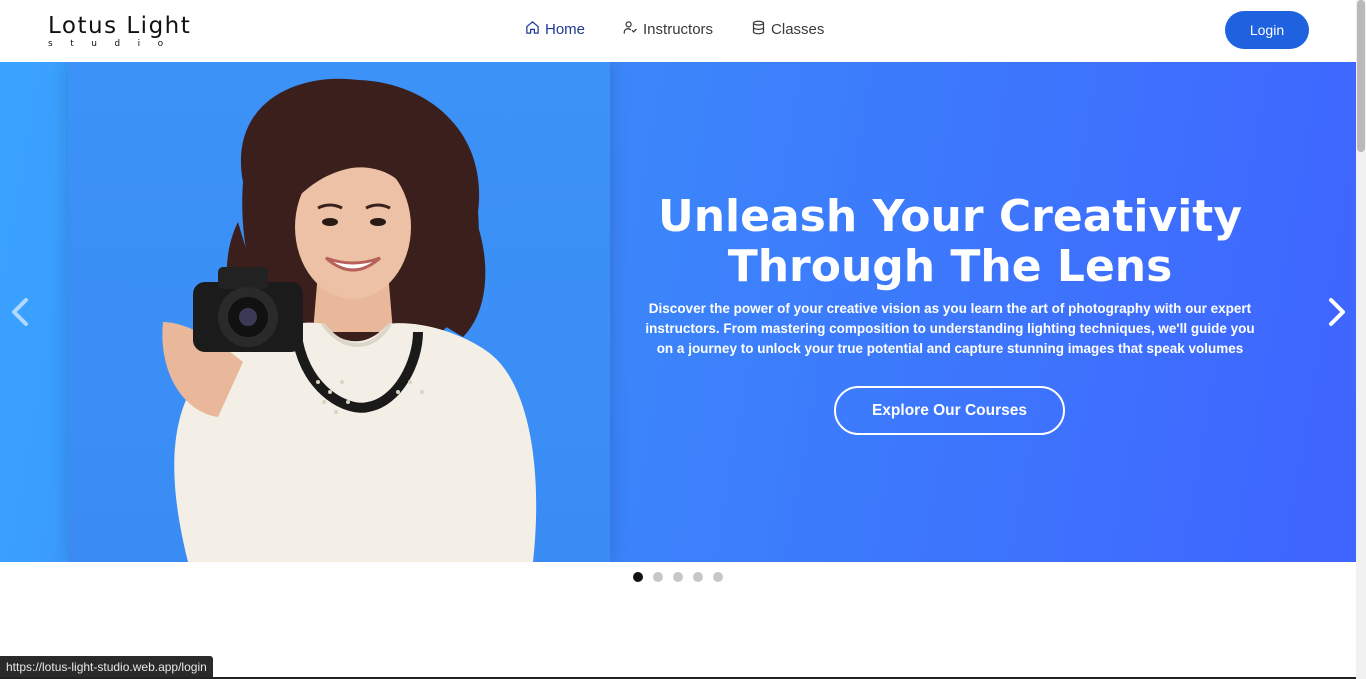 The image size is (1366, 679). I want to click on nav-label-home: Home, so click(565, 29).